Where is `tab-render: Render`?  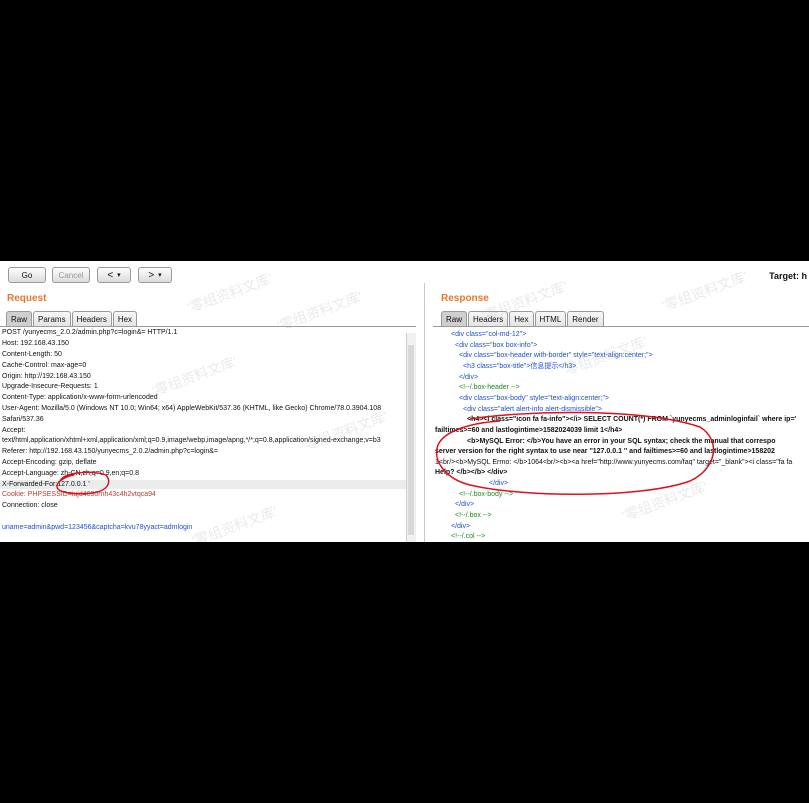
tab-render: Render is located at coordinates (585, 318).